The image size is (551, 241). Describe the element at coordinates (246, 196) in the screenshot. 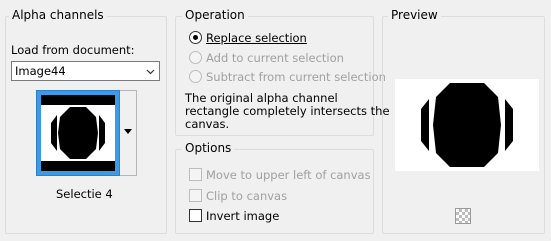

I see `clip-to-canvas-label: Clip to canvas` at that location.